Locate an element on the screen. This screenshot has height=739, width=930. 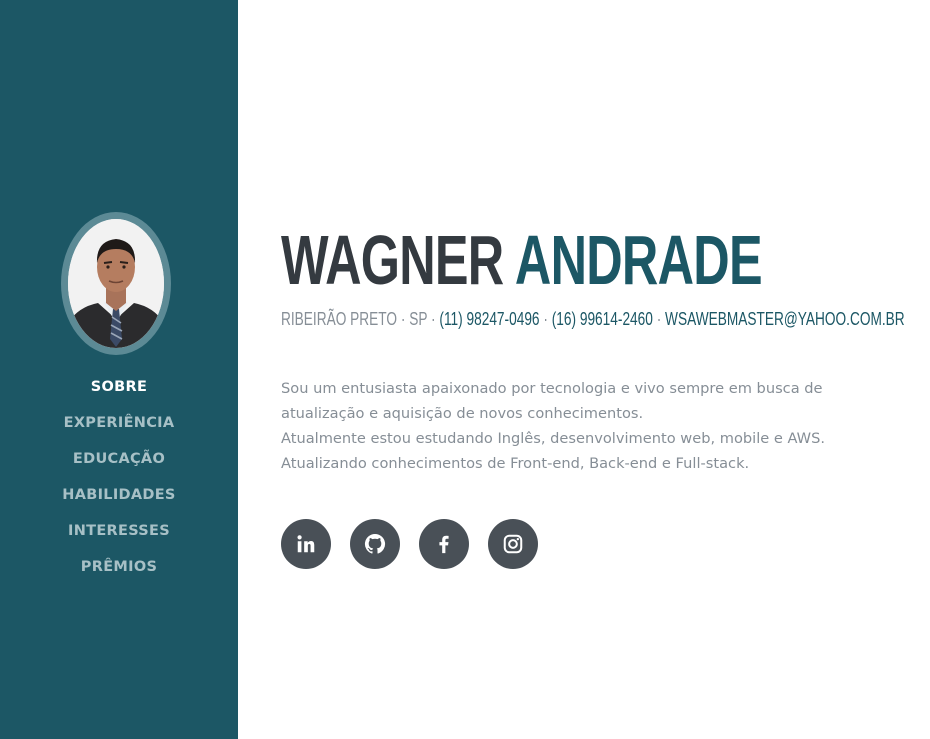
instagram-icon is located at coordinates (513, 544).